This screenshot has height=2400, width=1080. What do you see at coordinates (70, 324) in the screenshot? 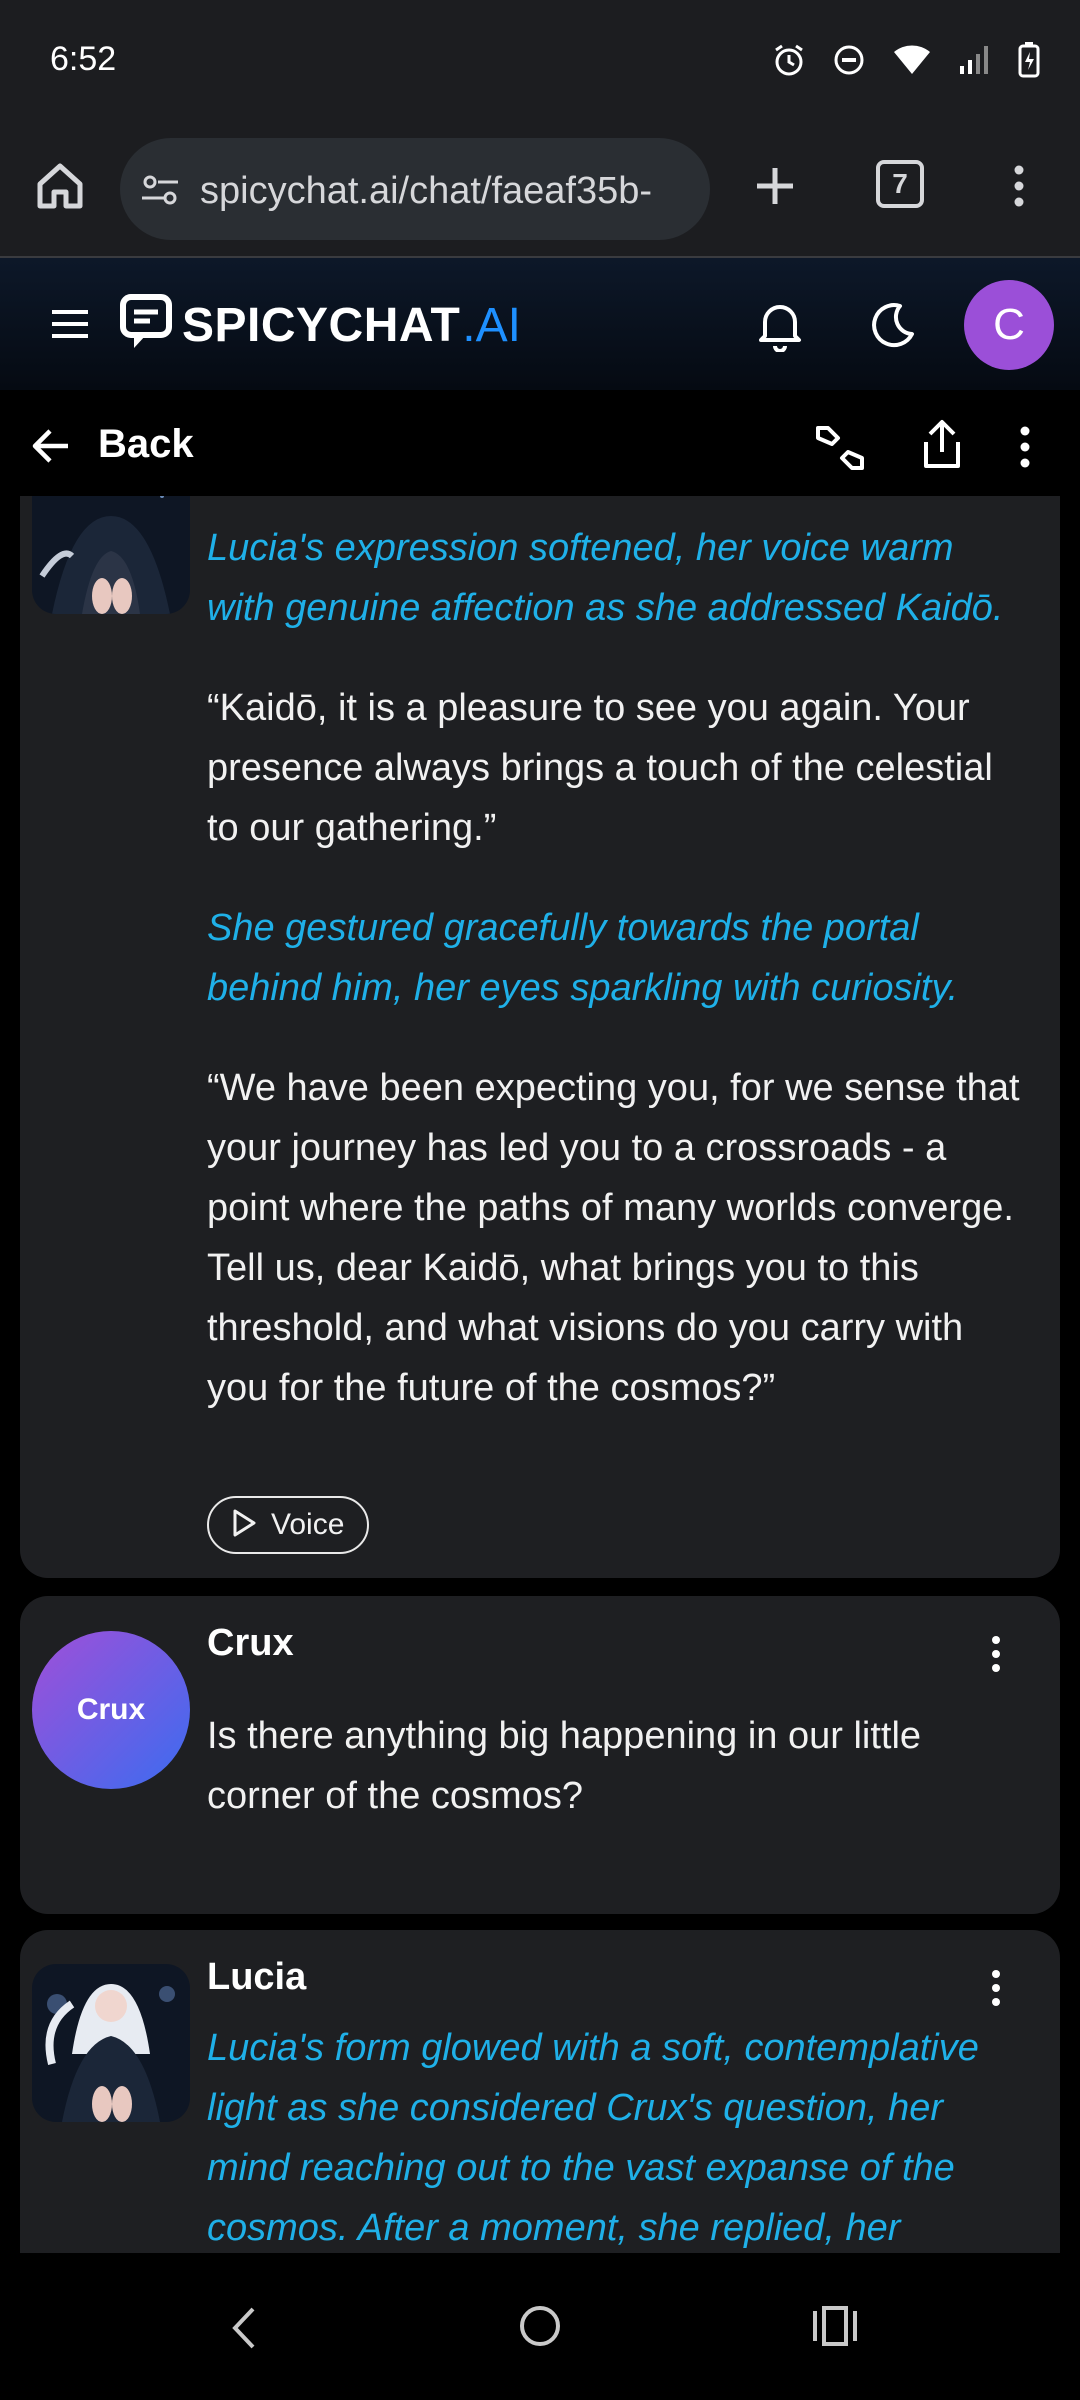
I see `hamburger-menu-icon` at bounding box center [70, 324].